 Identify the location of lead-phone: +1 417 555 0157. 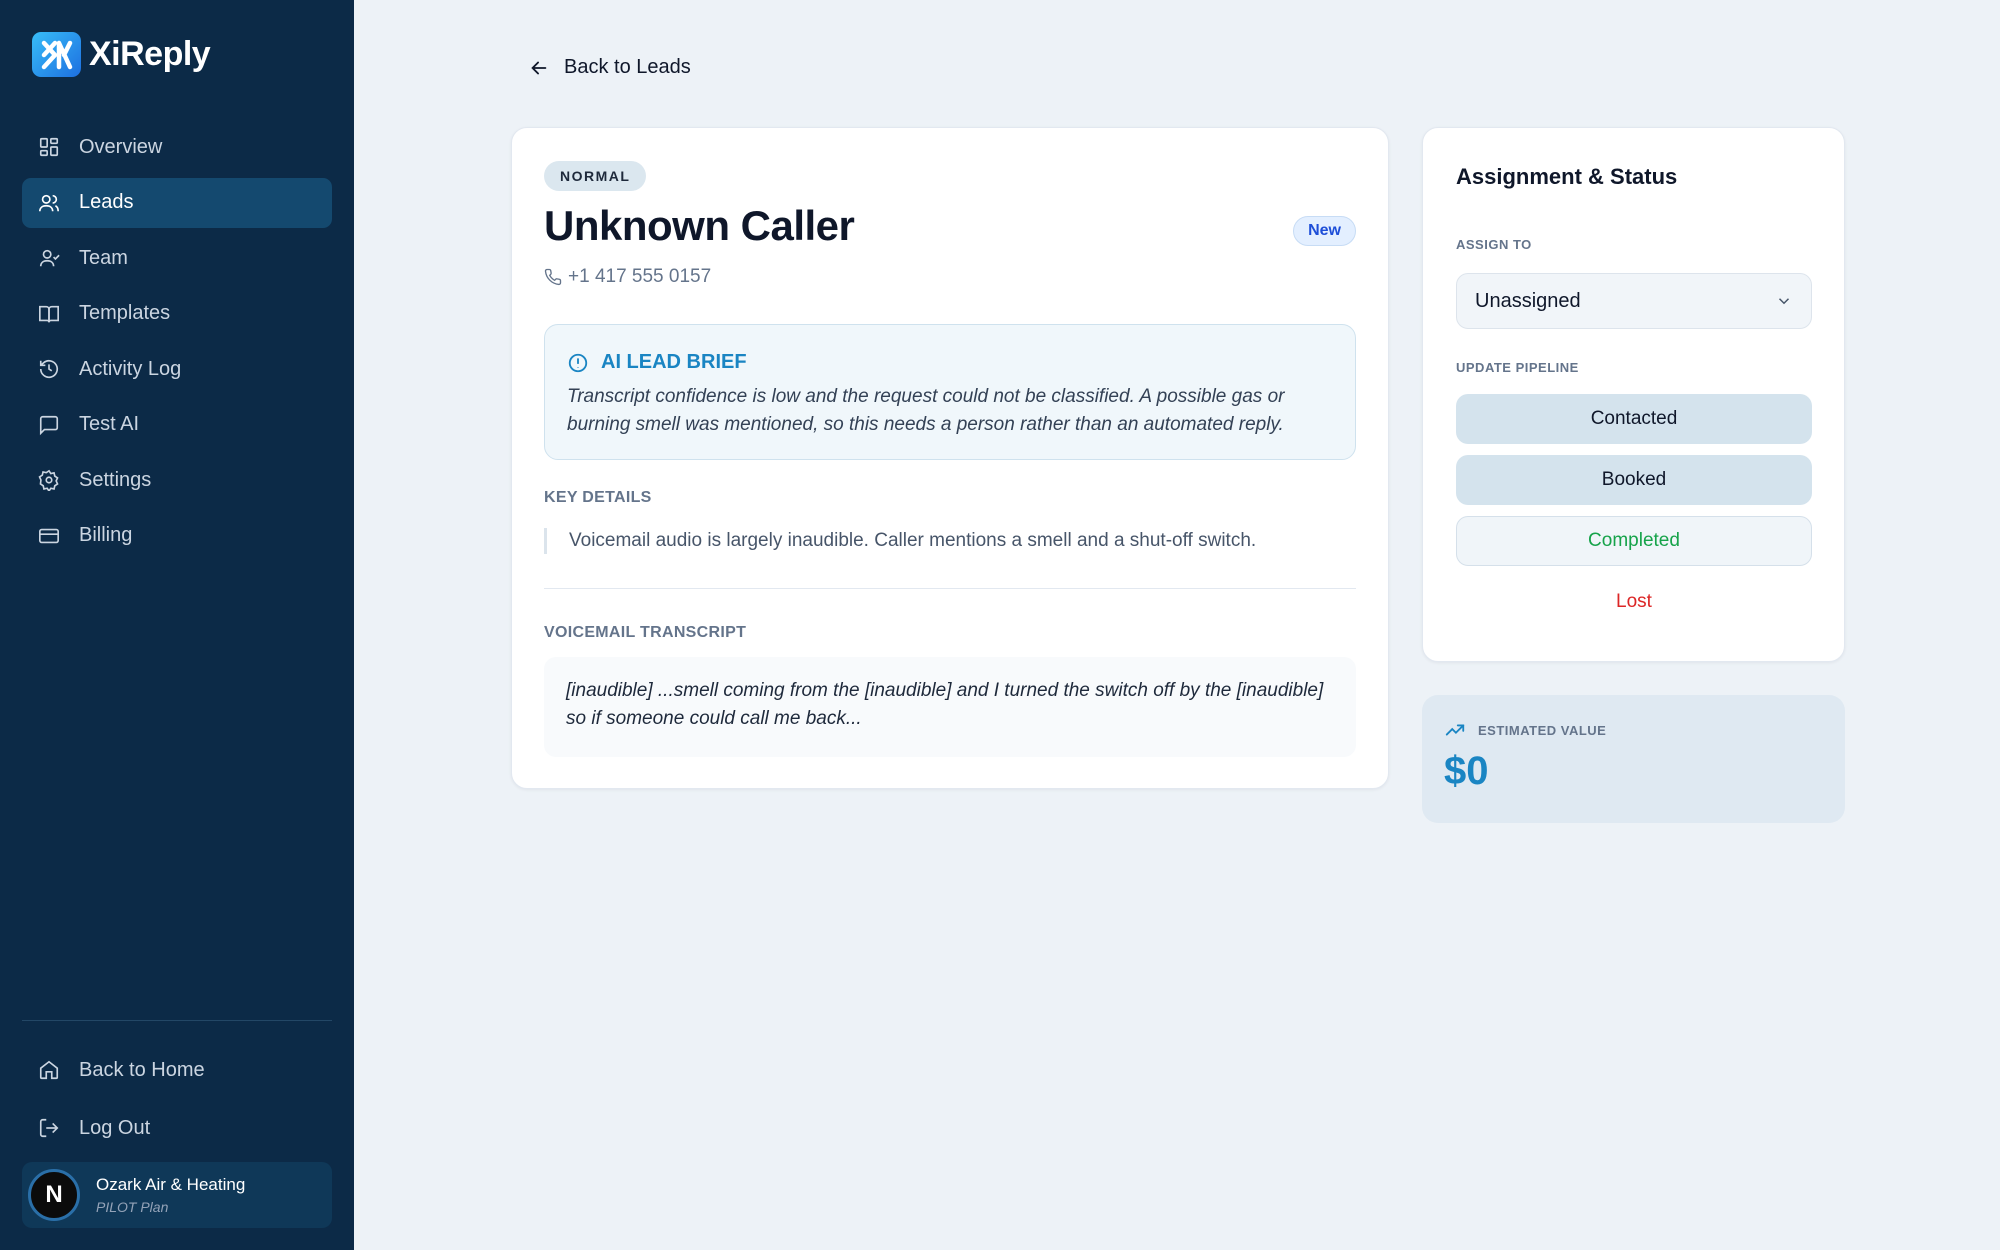
(627, 277).